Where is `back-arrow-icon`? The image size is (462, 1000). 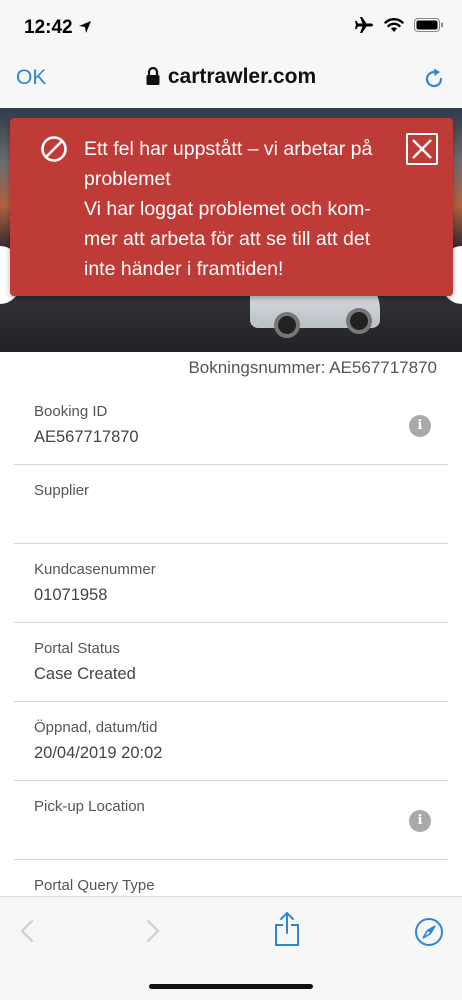
back-arrow-icon is located at coordinates (27, 931).